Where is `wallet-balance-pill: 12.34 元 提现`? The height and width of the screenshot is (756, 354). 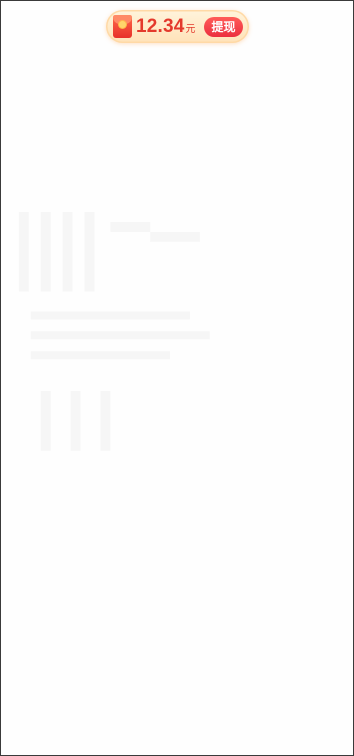 wallet-balance-pill: 12.34 元 提现 is located at coordinates (177, 26).